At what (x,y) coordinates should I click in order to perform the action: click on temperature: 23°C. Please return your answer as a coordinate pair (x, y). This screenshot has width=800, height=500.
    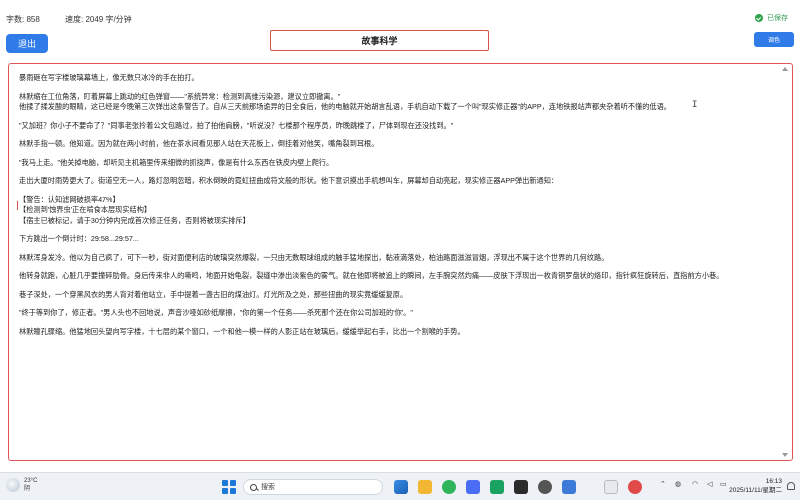
    Looking at the image, I should click on (31, 481).